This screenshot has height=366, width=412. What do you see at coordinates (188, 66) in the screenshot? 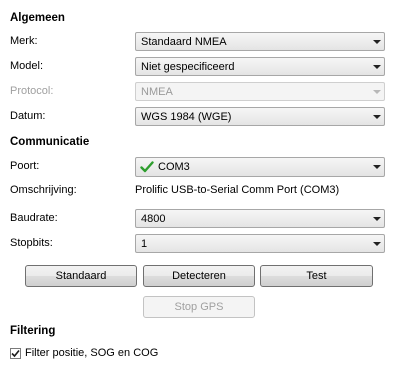
I see `model-value: Niet gespecificeerd` at bounding box center [188, 66].